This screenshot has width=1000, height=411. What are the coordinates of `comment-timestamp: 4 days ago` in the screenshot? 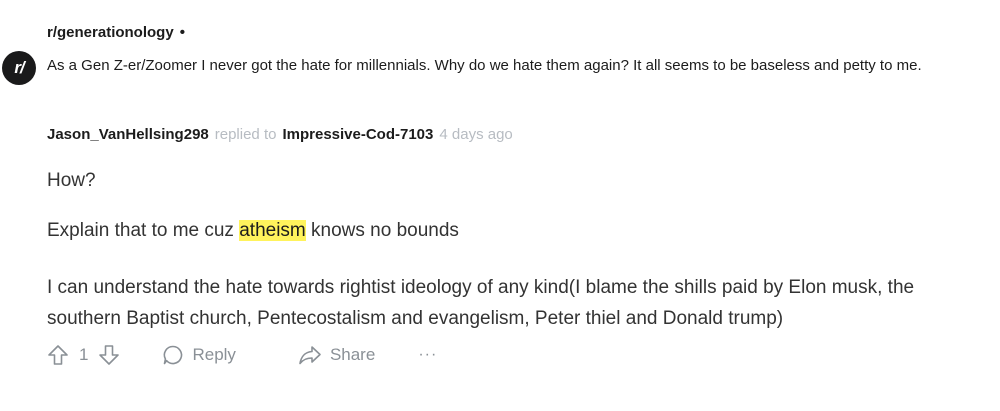 It's located at (476, 134).